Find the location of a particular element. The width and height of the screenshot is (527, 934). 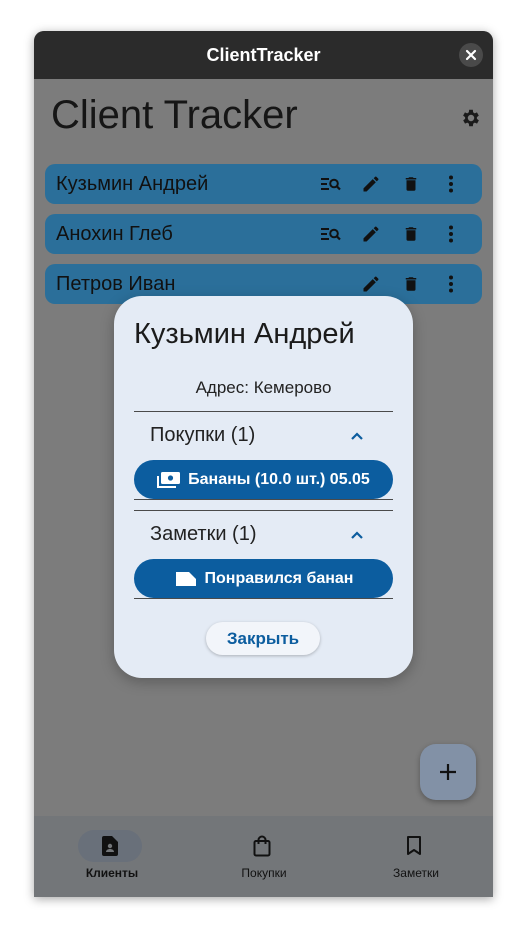

client-row: Кузьмин Андрей is located at coordinates (263, 184).